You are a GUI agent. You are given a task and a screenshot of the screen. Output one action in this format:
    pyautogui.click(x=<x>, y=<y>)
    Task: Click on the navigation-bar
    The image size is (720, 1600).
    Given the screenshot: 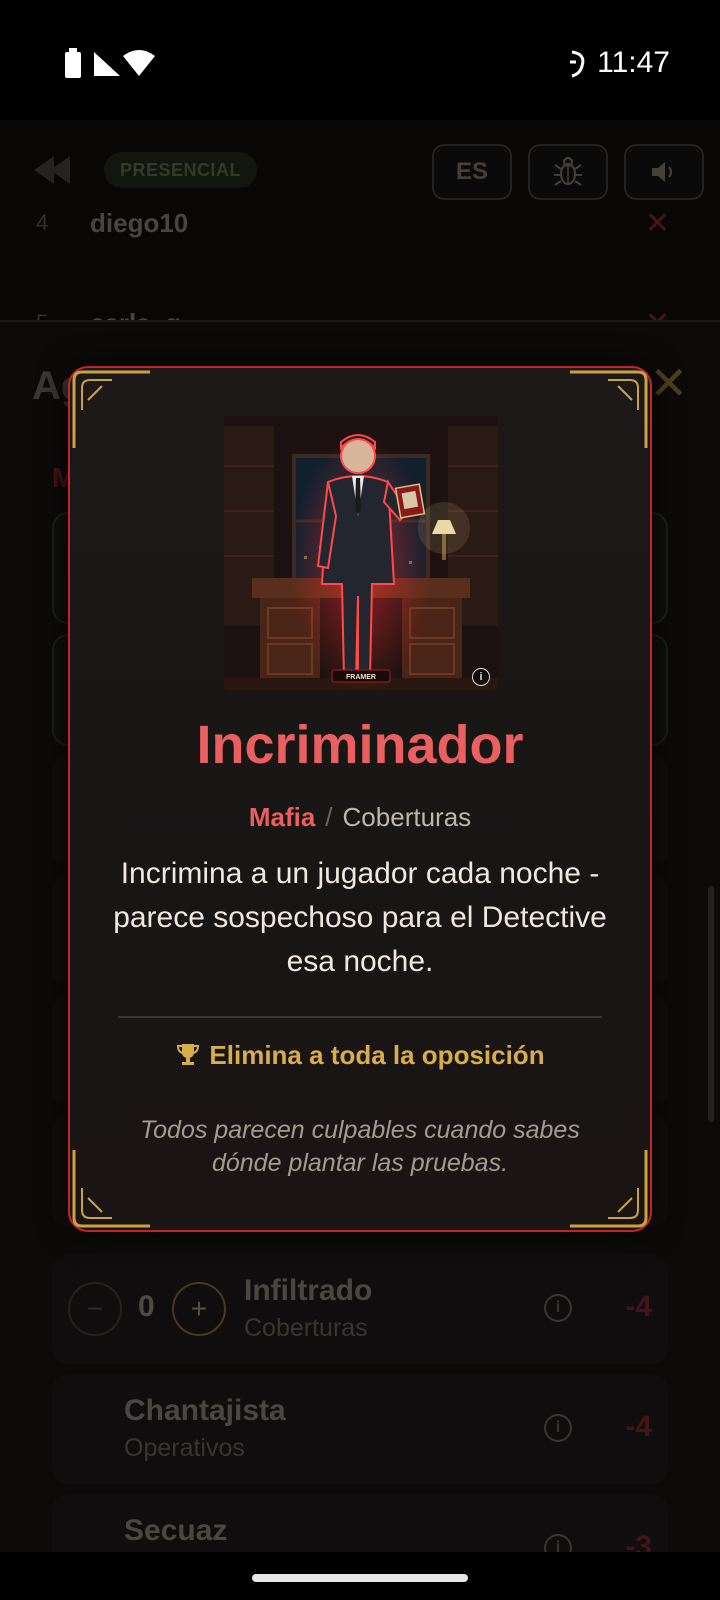 What is the action you would take?
    pyautogui.click(x=360, y=1576)
    